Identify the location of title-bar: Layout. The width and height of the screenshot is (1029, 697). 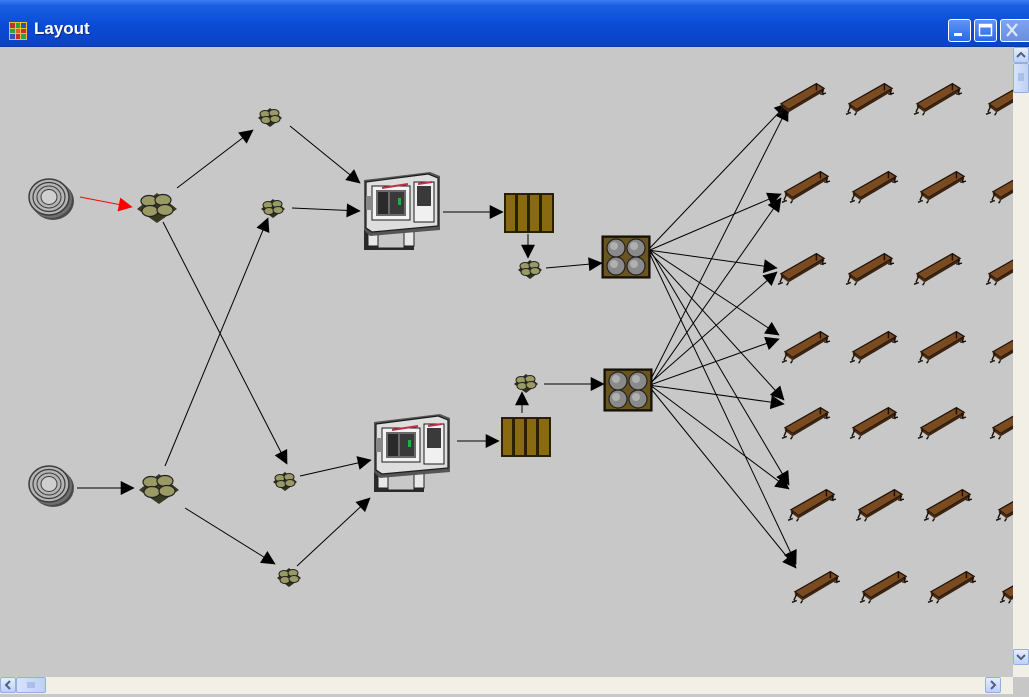
(514, 23).